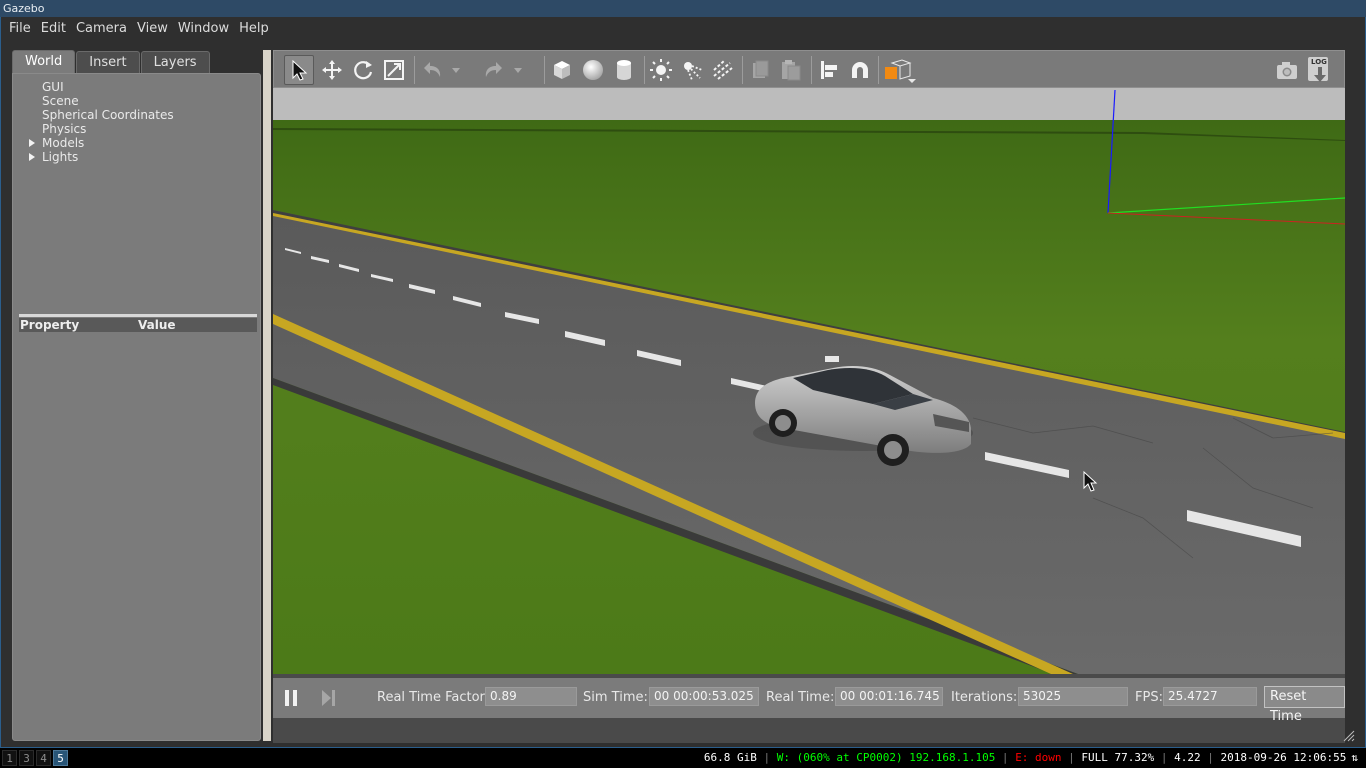 The height and width of the screenshot is (768, 1366). Describe the element at coordinates (26, 758) in the screenshot. I see `workspace-3: 3` at that location.